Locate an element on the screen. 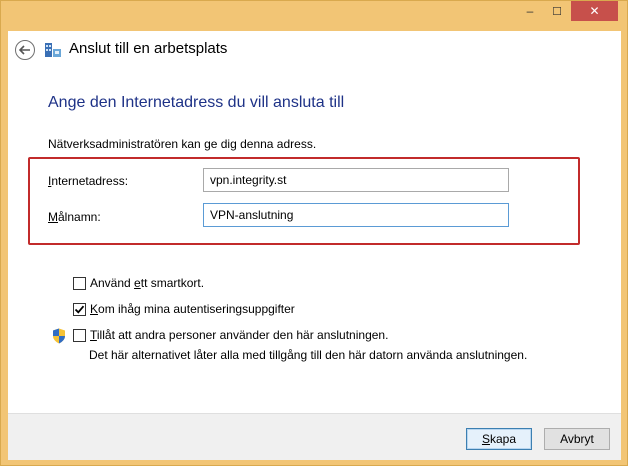  allow-others-checkbox is located at coordinates (79, 335).